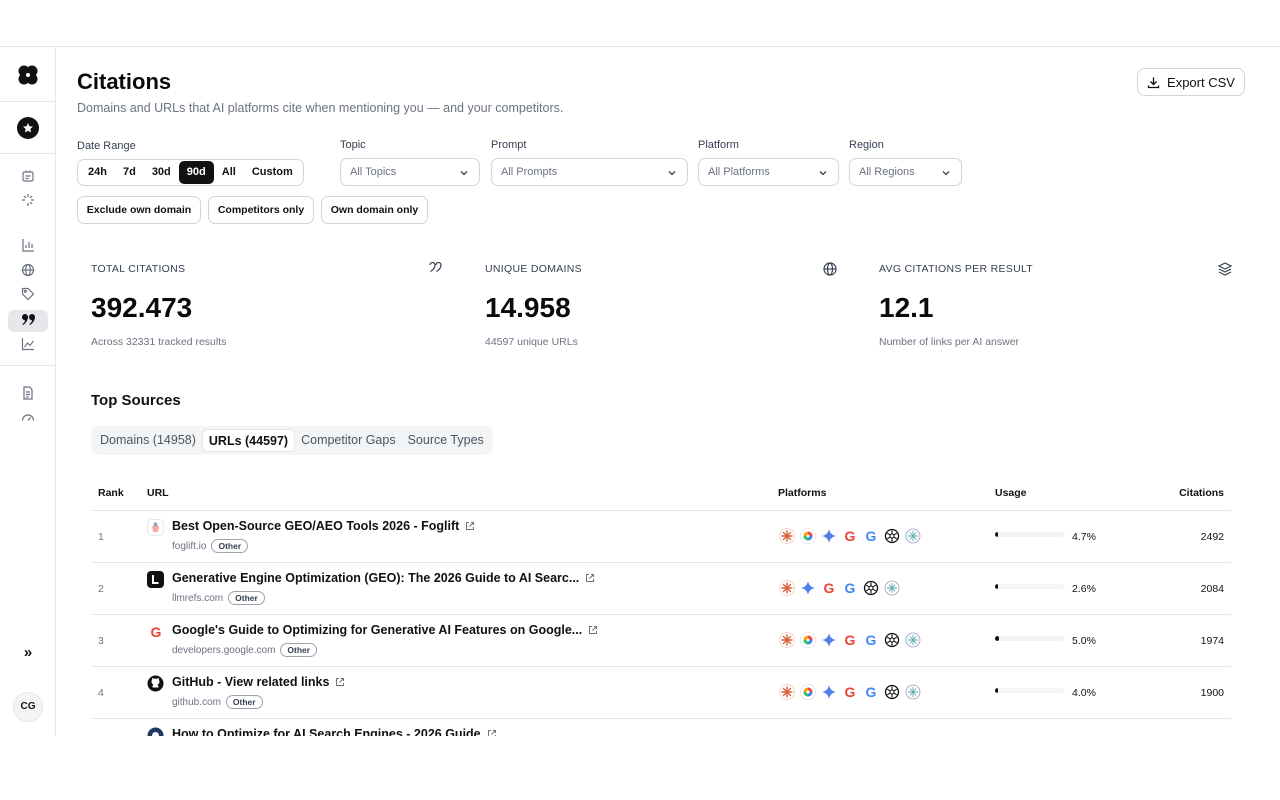 The image size is (1280, 800). Describe the element at coordinates (129, 172) in the screenshot. I see `date-option-7d: 7d` at that location.